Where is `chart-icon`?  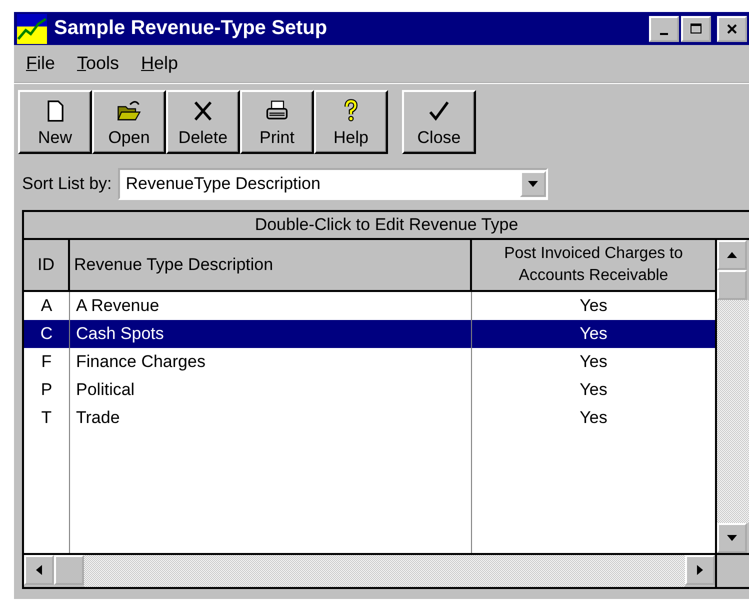
chart-icon is located at coordinates (32, 29).